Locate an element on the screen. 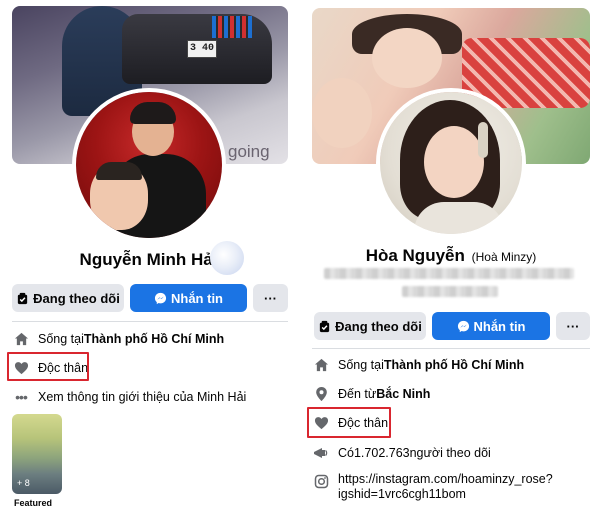 This screenshot has height=512, width=600. followers-count: 1.702.763 is located at coordinates (381, 453).